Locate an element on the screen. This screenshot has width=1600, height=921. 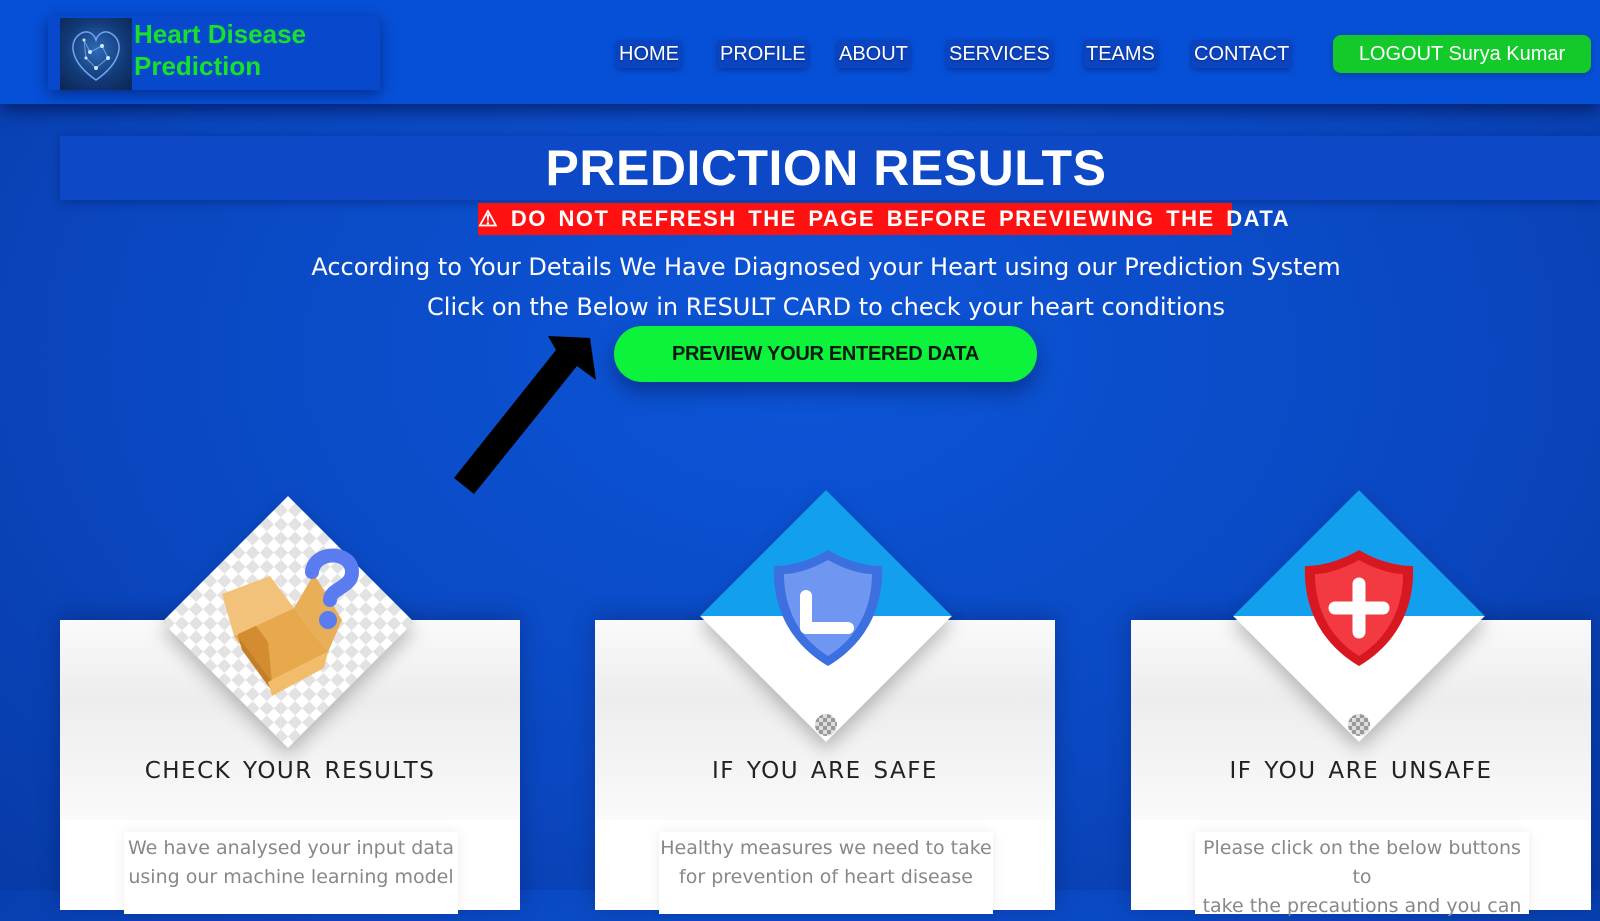
card-title: IF YOU ARE UNSAFE is located at coordinates (1361, 771).